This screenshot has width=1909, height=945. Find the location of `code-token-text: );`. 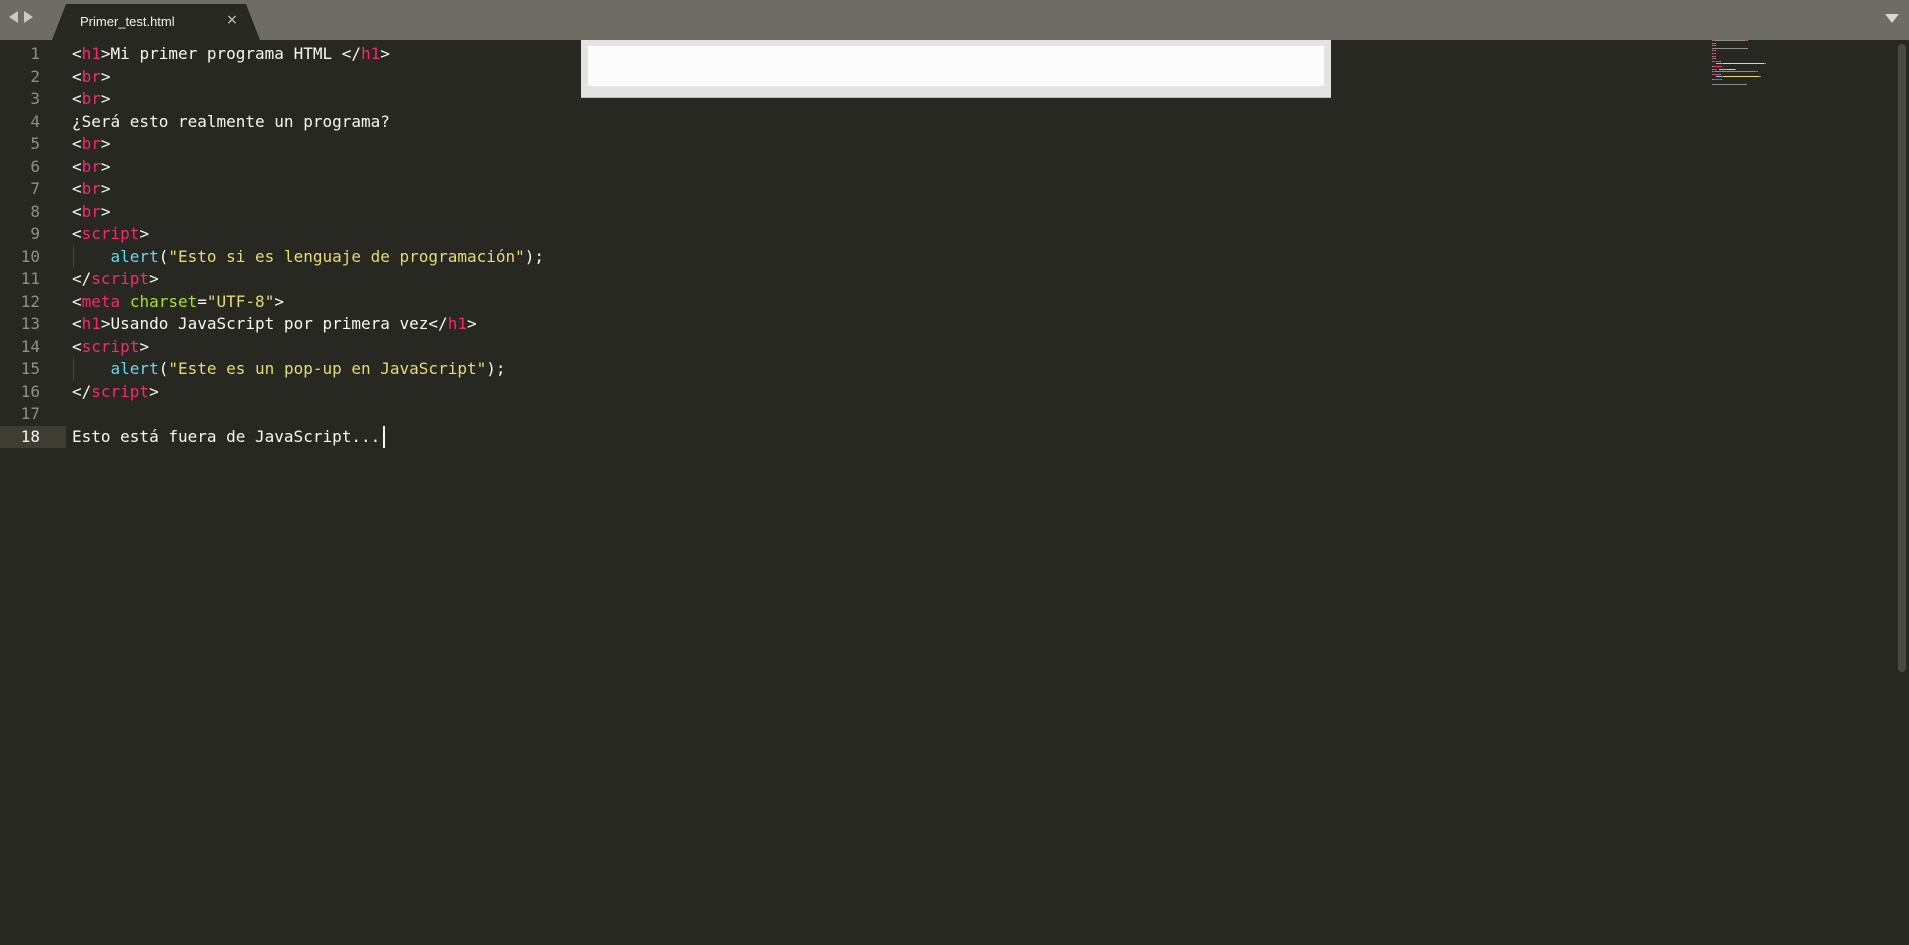

code-token-text: ); is located at coordinates (496, 368).